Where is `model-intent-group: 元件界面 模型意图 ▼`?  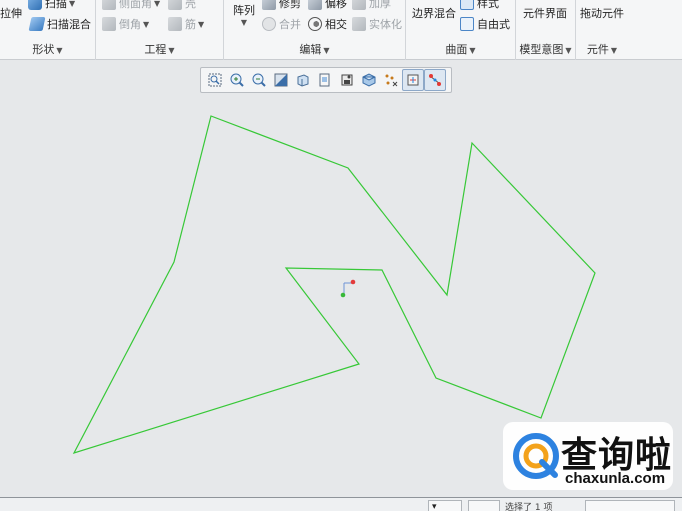 model-intent-group: 元件界面 模型意图 ▼ is located at coordinates (546, 30).